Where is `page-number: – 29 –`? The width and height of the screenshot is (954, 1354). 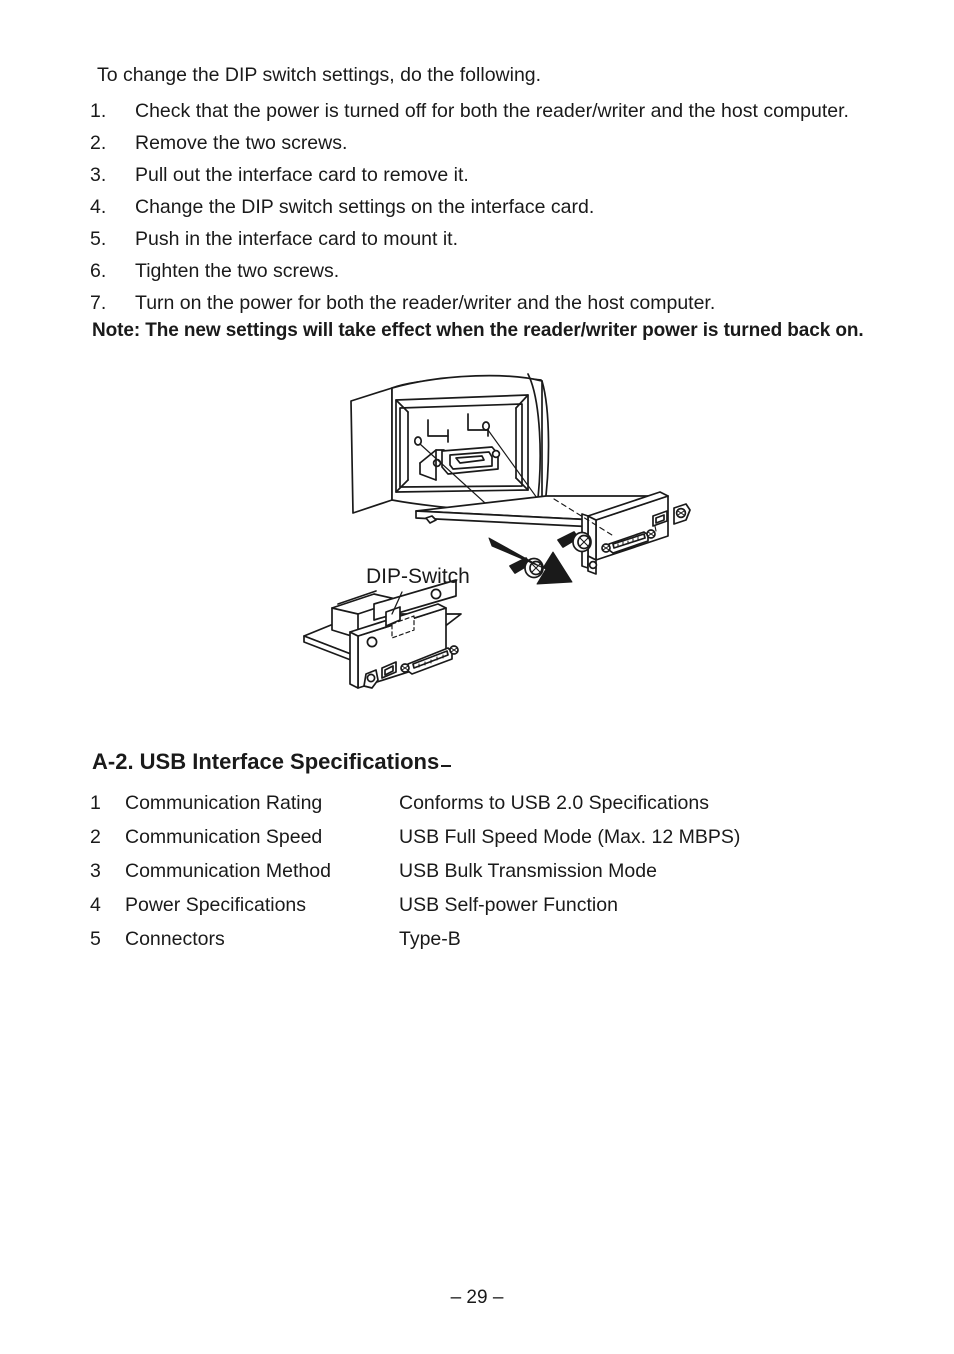
page-number: – 29 – is located at coordinates (477, 1297).